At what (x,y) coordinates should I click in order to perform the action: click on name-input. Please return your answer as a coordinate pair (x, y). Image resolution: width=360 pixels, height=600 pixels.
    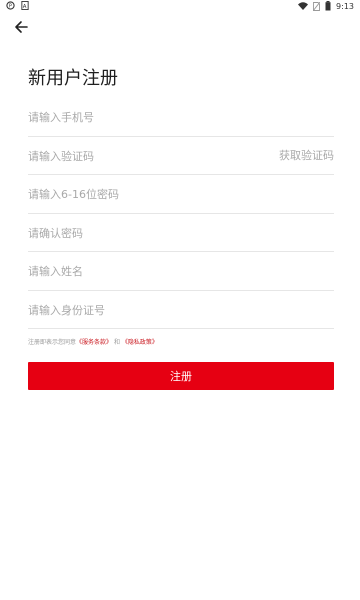
    Looking at the image, I should click on (128, 272).